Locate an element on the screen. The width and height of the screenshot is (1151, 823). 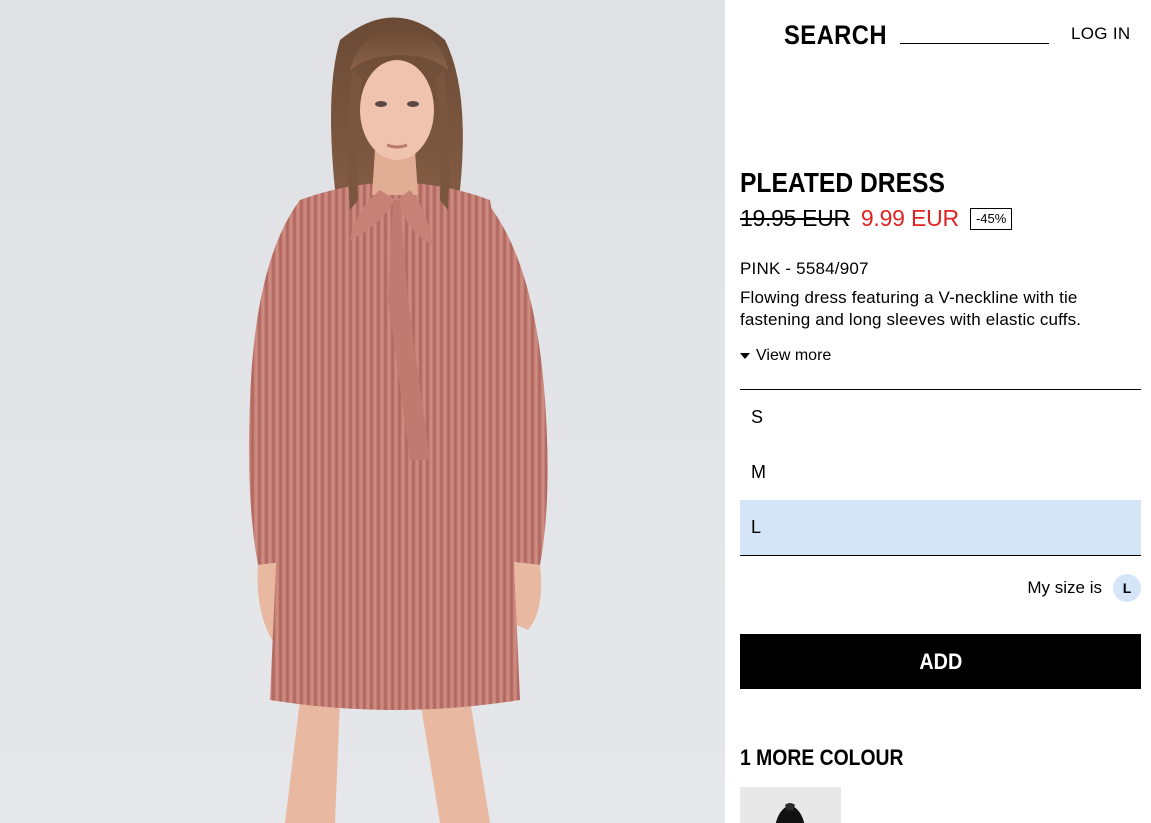
price-row: 19.95 EUR 9.99 EUR -45% is located at coordinates (876, 218).